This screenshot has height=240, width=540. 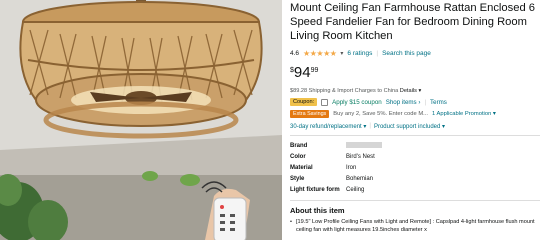 I want to click on rating-row: 4.6 ★★★★★ ▾ 6 ratings | Search this page, so click(x=415, y=53).